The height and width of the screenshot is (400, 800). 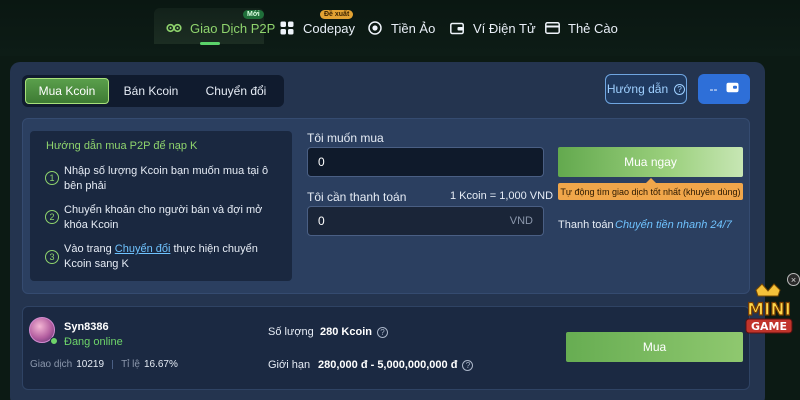 I want to click on divider, so click(x=113, y=364).